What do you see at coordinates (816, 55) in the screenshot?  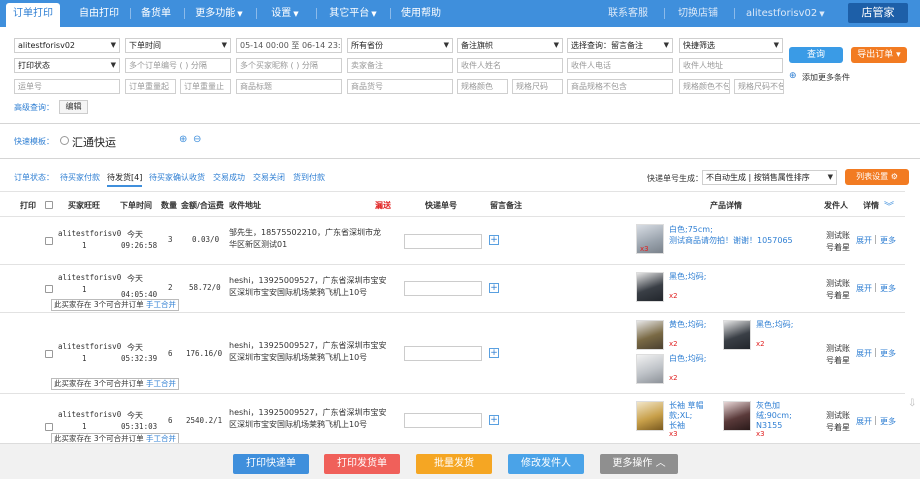 I see `query-button: 查询` at bounding box center [816, 55].